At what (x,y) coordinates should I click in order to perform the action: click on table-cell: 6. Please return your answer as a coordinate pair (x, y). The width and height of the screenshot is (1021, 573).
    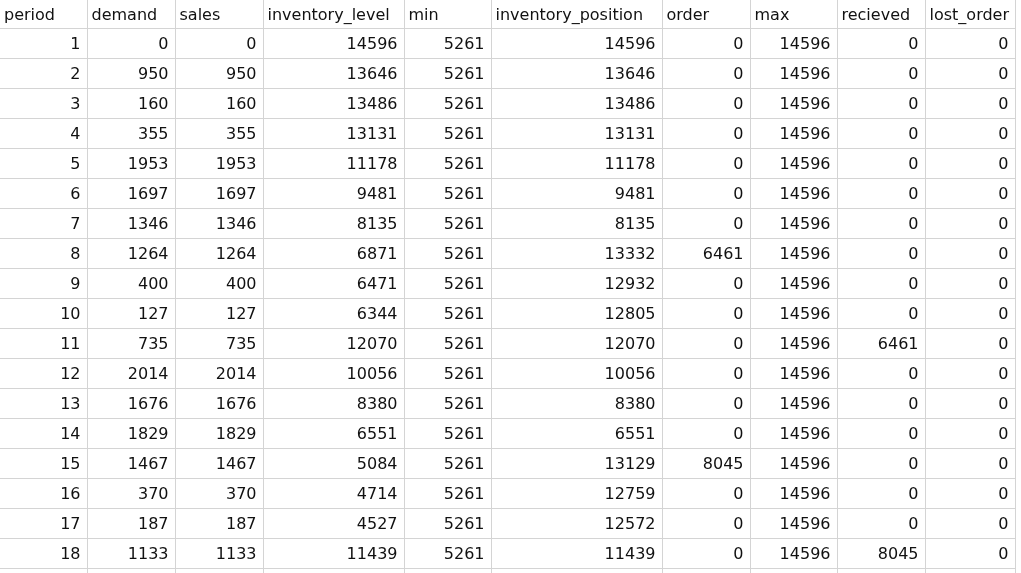
    Looking at the image, I should click on (43, 193).